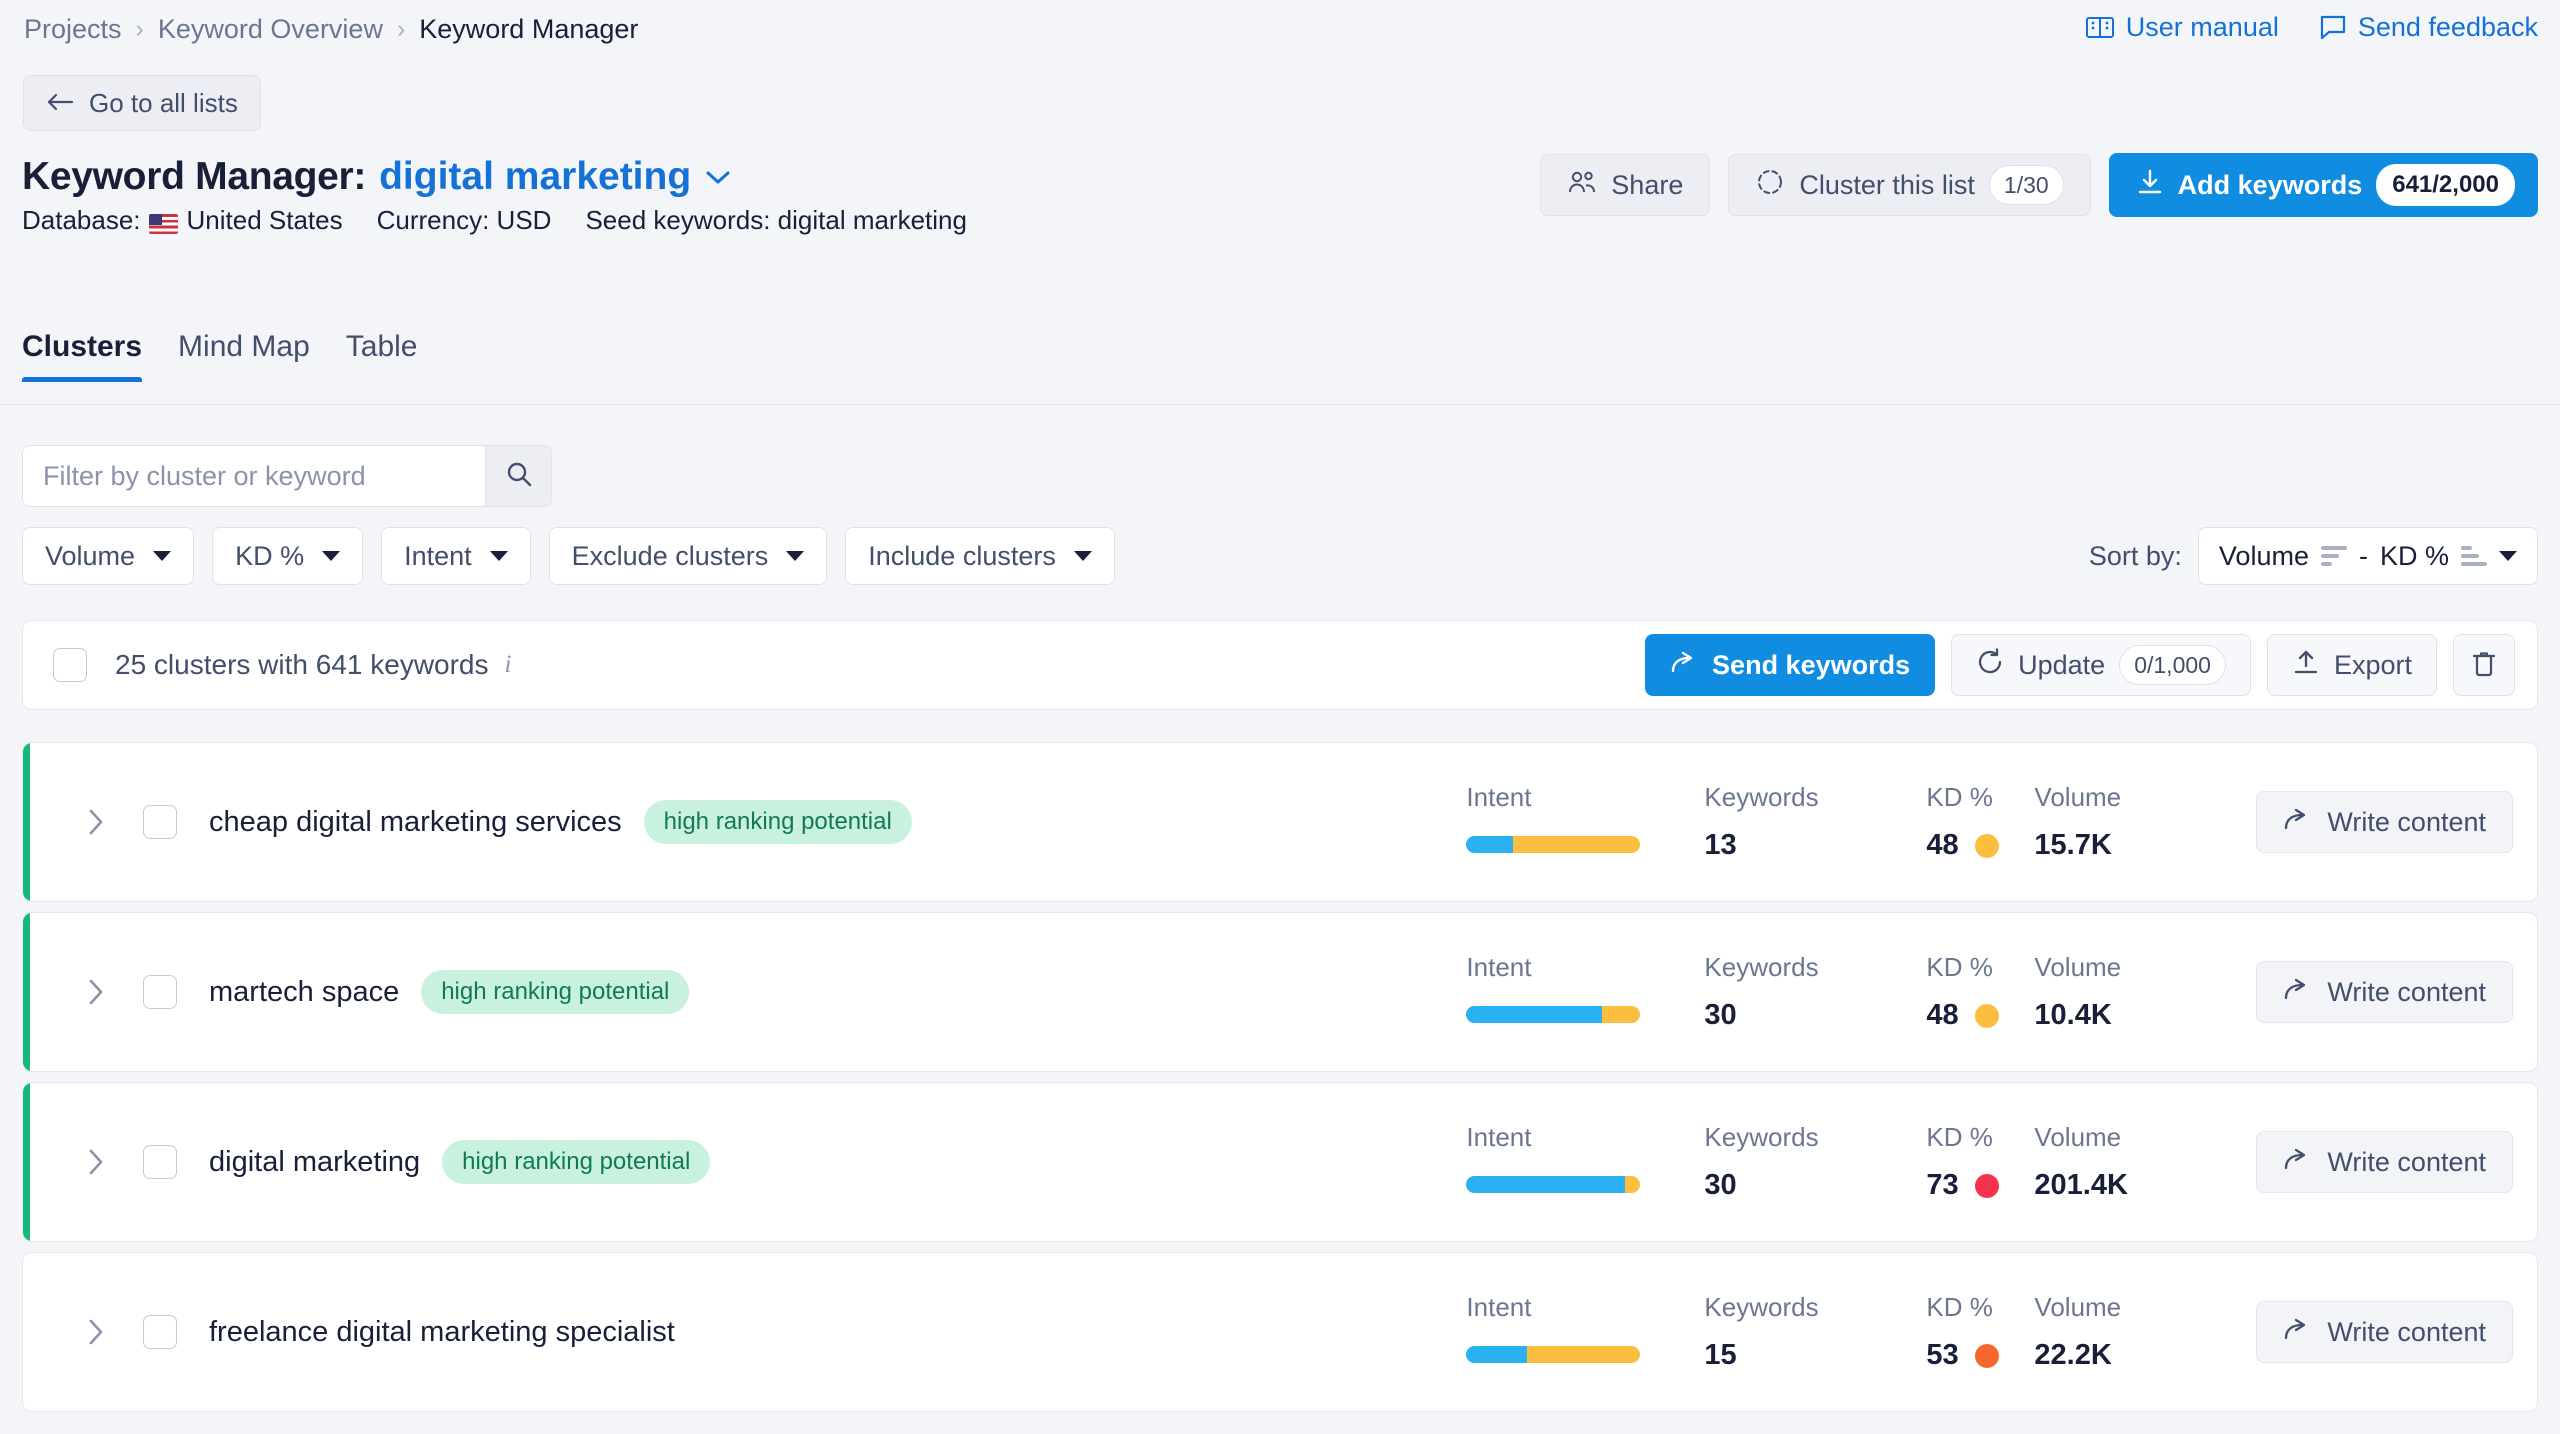 The width and height of the screenshot is (2560, 1434). Describe the element at coordinates (302, 664) in the screenshot. I see `clusters-summary: 25 clusters with 641 keywords` at that location.